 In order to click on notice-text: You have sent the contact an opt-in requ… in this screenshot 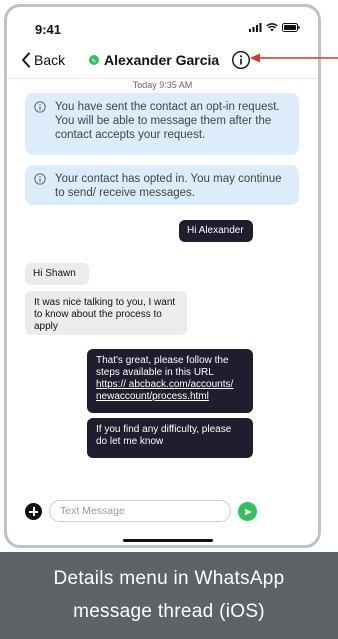, I will do `click(167, 121)`.